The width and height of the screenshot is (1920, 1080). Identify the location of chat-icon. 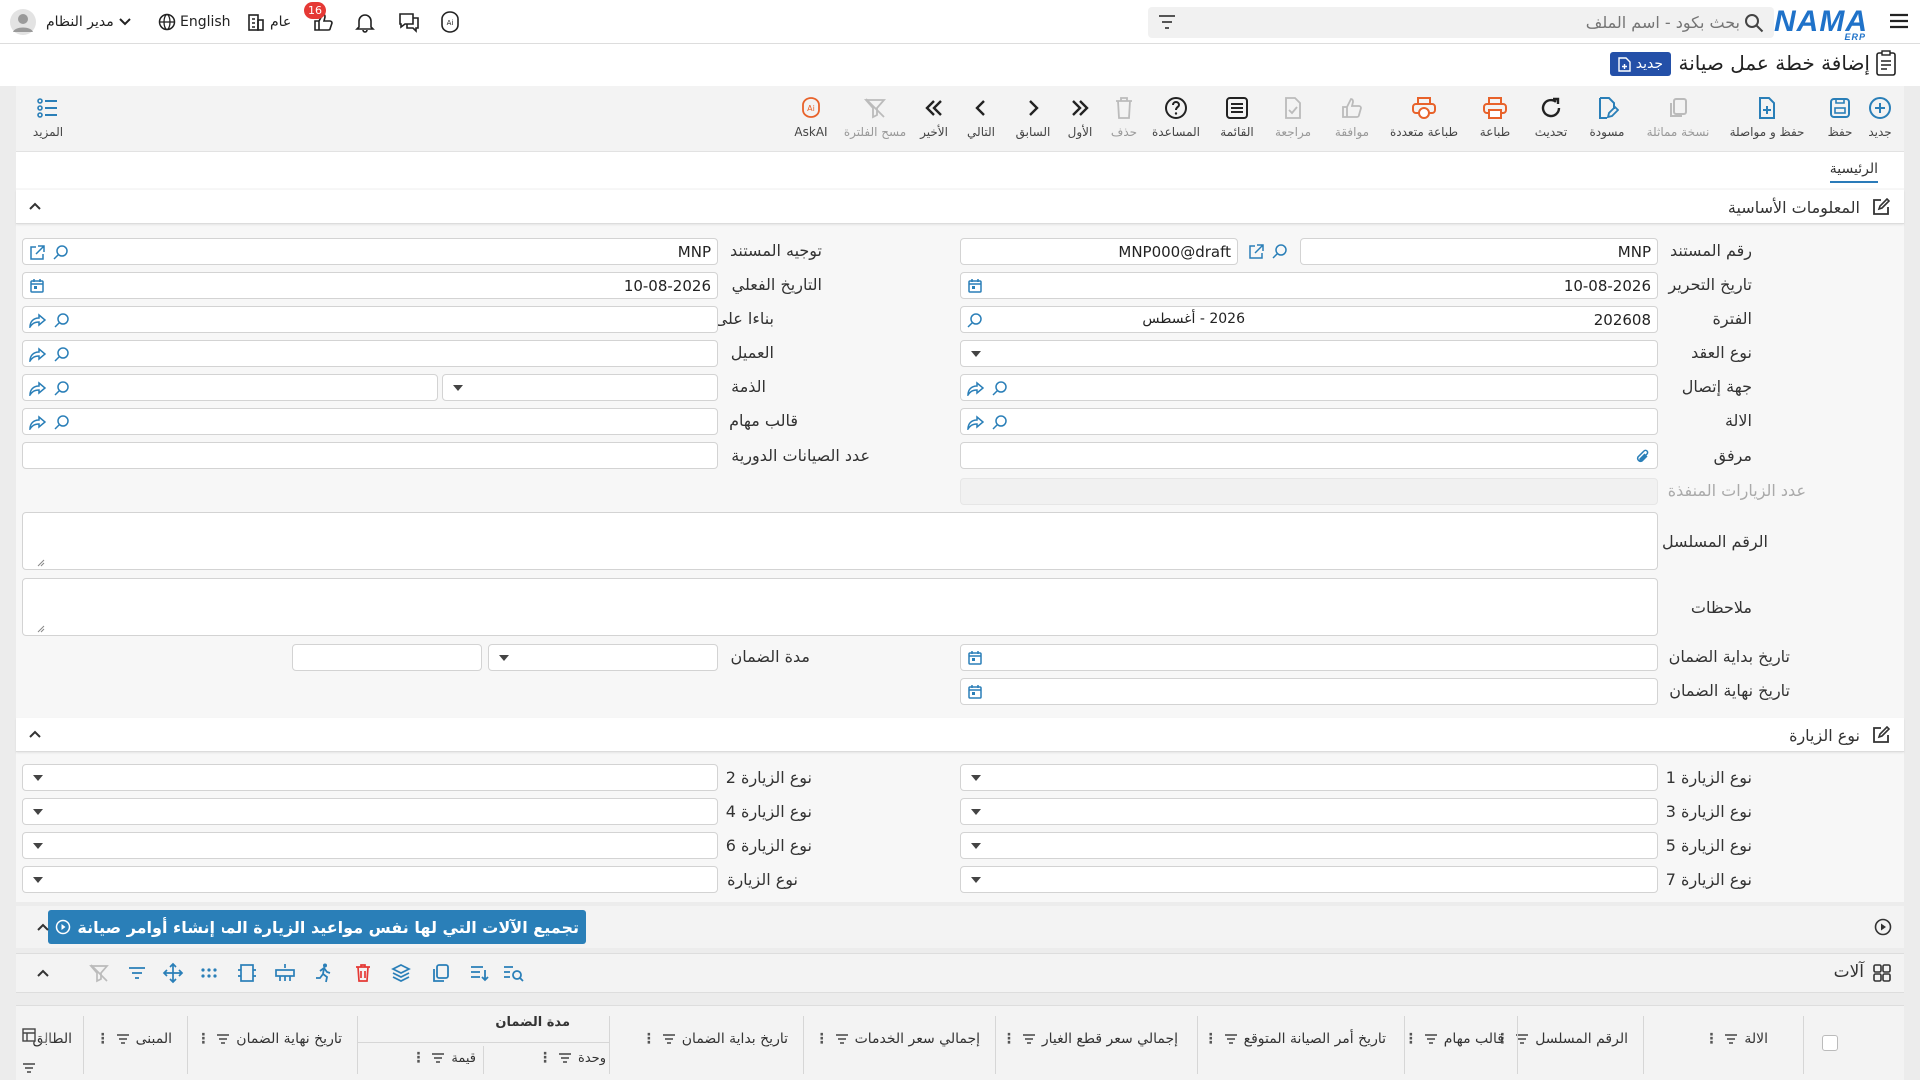
(409, 22).